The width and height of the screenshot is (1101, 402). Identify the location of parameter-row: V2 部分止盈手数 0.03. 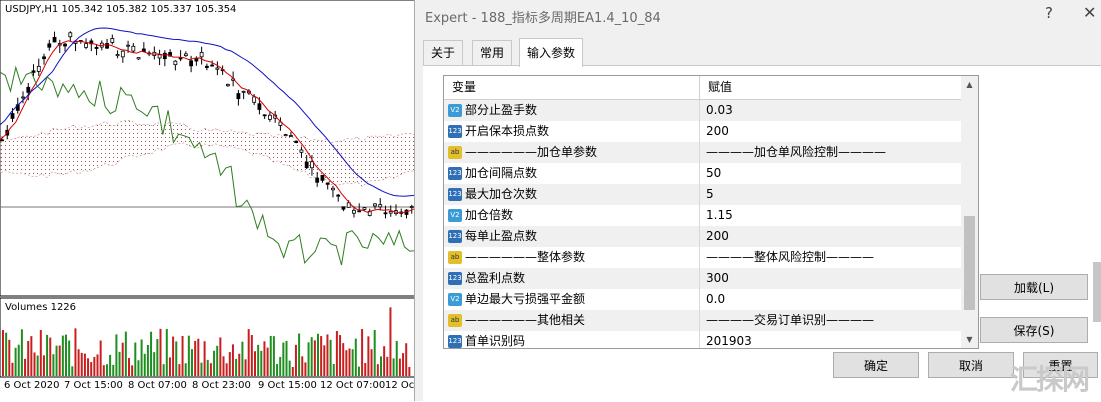
(702, 110).